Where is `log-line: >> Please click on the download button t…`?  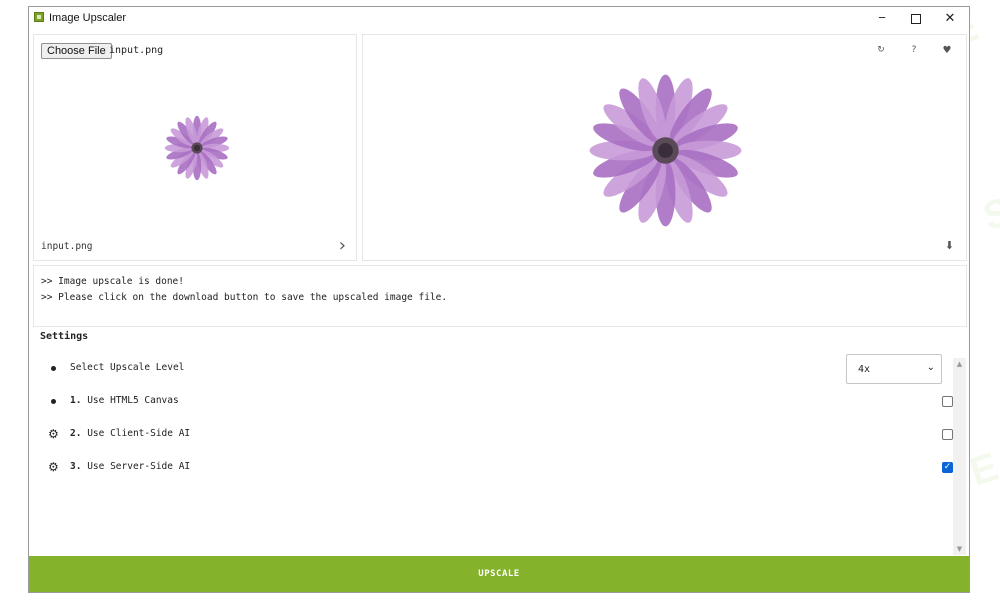 log-line: >> Please click on the download button t… is located at coordinates (244, 297).